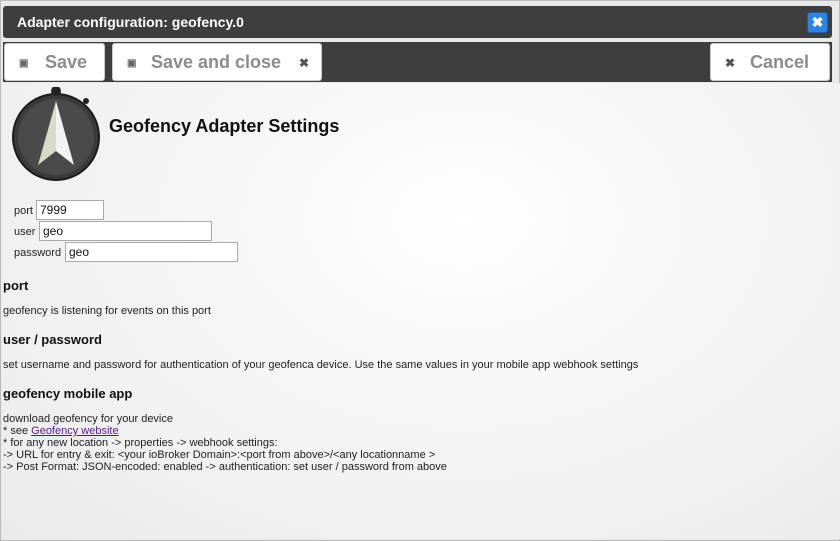  I want to click on mobile-app-download-text: download geofency for your device, so click(88, 419).